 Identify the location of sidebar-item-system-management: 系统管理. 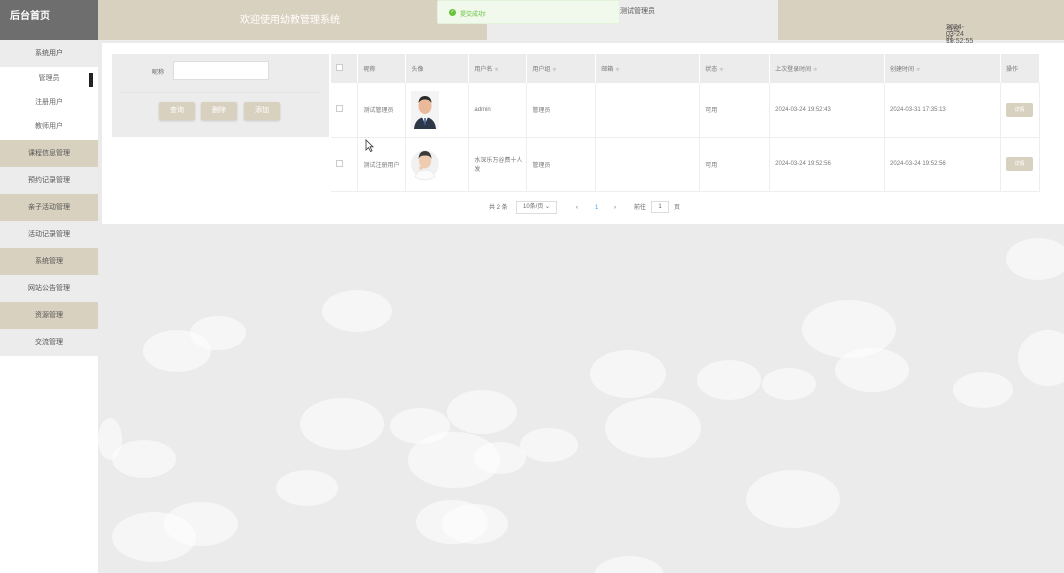
(49, 261).